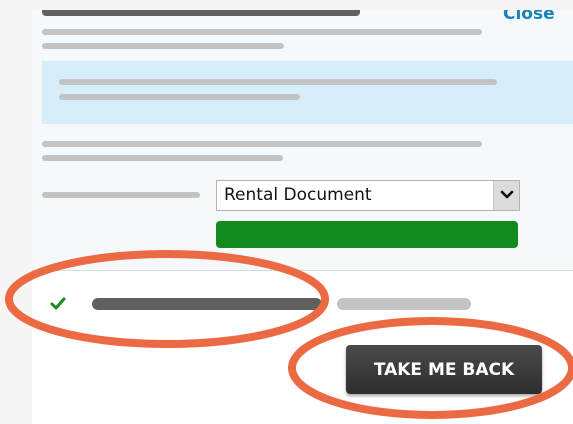 Image resolution: width=573 pixels, height=424 pixels. Describe the element at coordinates (444, 369) in the screenshot. I see `take-me-back-button: TAKE ME BACK` at that location.